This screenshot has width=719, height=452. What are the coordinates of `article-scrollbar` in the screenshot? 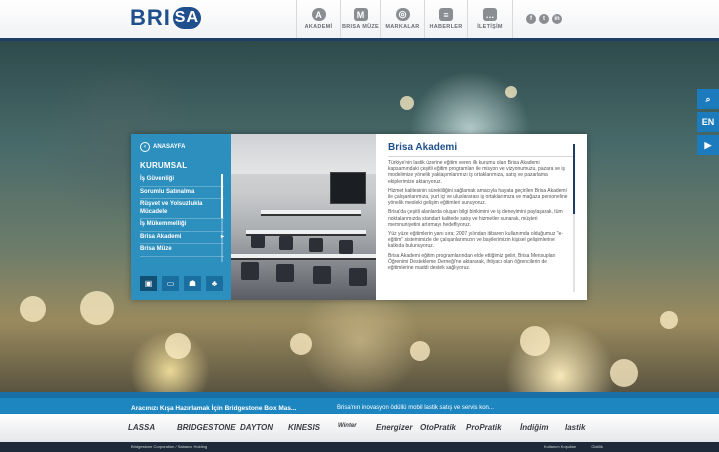 It's located at (574, 218).